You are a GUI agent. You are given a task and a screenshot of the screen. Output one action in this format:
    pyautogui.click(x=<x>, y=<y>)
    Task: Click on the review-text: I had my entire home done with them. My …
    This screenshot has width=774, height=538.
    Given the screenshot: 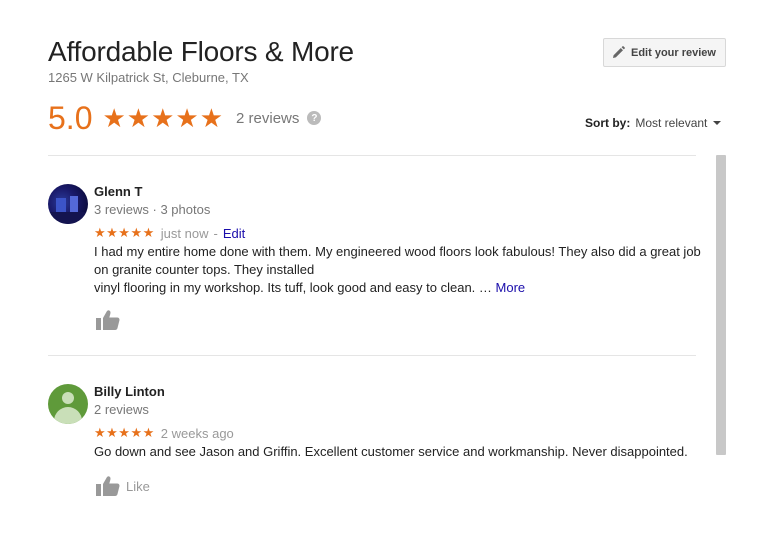 What is the action you would take?
    pyautogui.click(x=399, y=270)
    